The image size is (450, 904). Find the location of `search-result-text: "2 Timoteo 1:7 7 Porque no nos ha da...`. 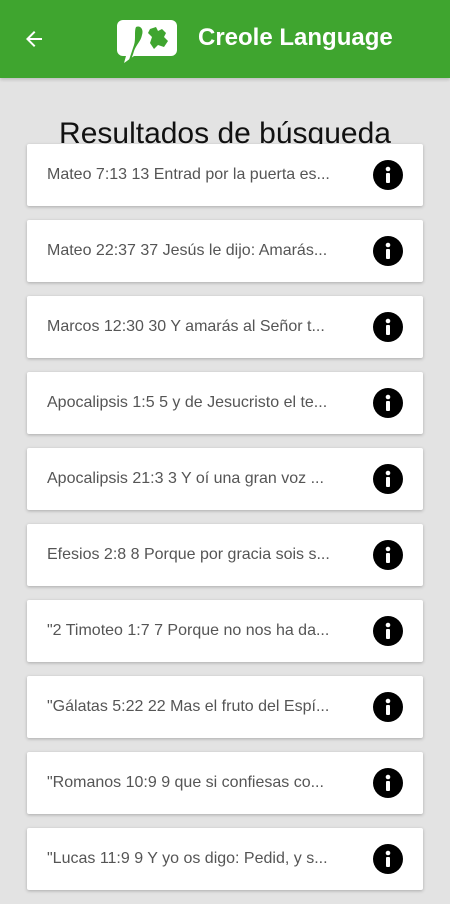

search-result-text: "2 Timoteo 1:7 7 Porque no nos ha da... is located at coordinates (188, 630).